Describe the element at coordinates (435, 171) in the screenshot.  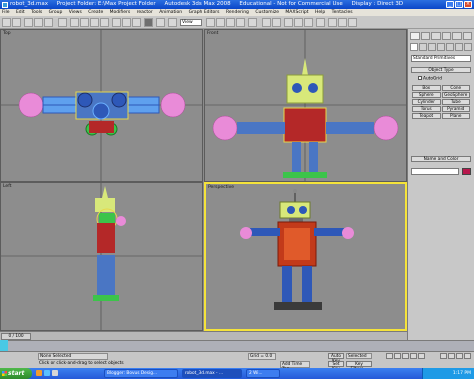
I see `object-name-field` at that location.